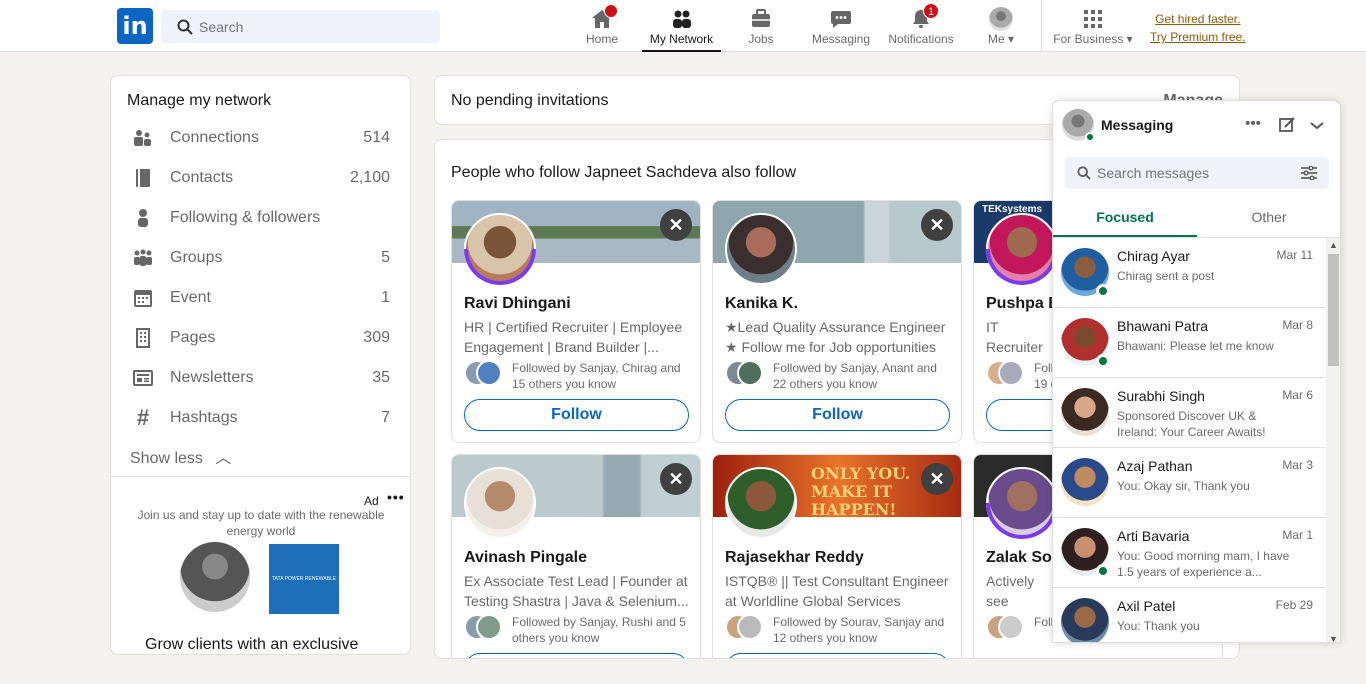 The height and width of the screenshot is (684, 1366). What do you see at coordinates (1163, 326) in the screenshot?
I see `conversation-name: Bhawani Patra` at bounding box center [1163, 326].